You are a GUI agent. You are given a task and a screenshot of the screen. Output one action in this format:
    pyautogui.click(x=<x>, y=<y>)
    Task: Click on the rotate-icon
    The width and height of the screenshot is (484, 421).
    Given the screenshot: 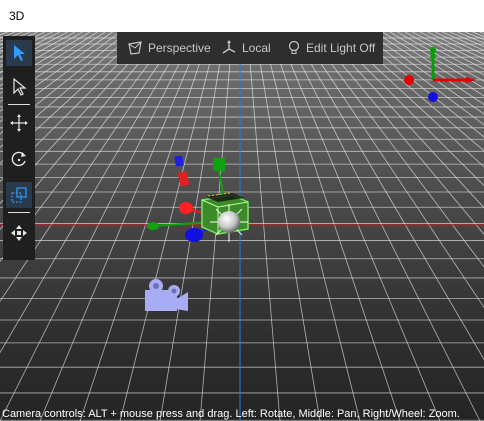 What is the action you would take?
    pyautogui.click(x=18, y=159)
    